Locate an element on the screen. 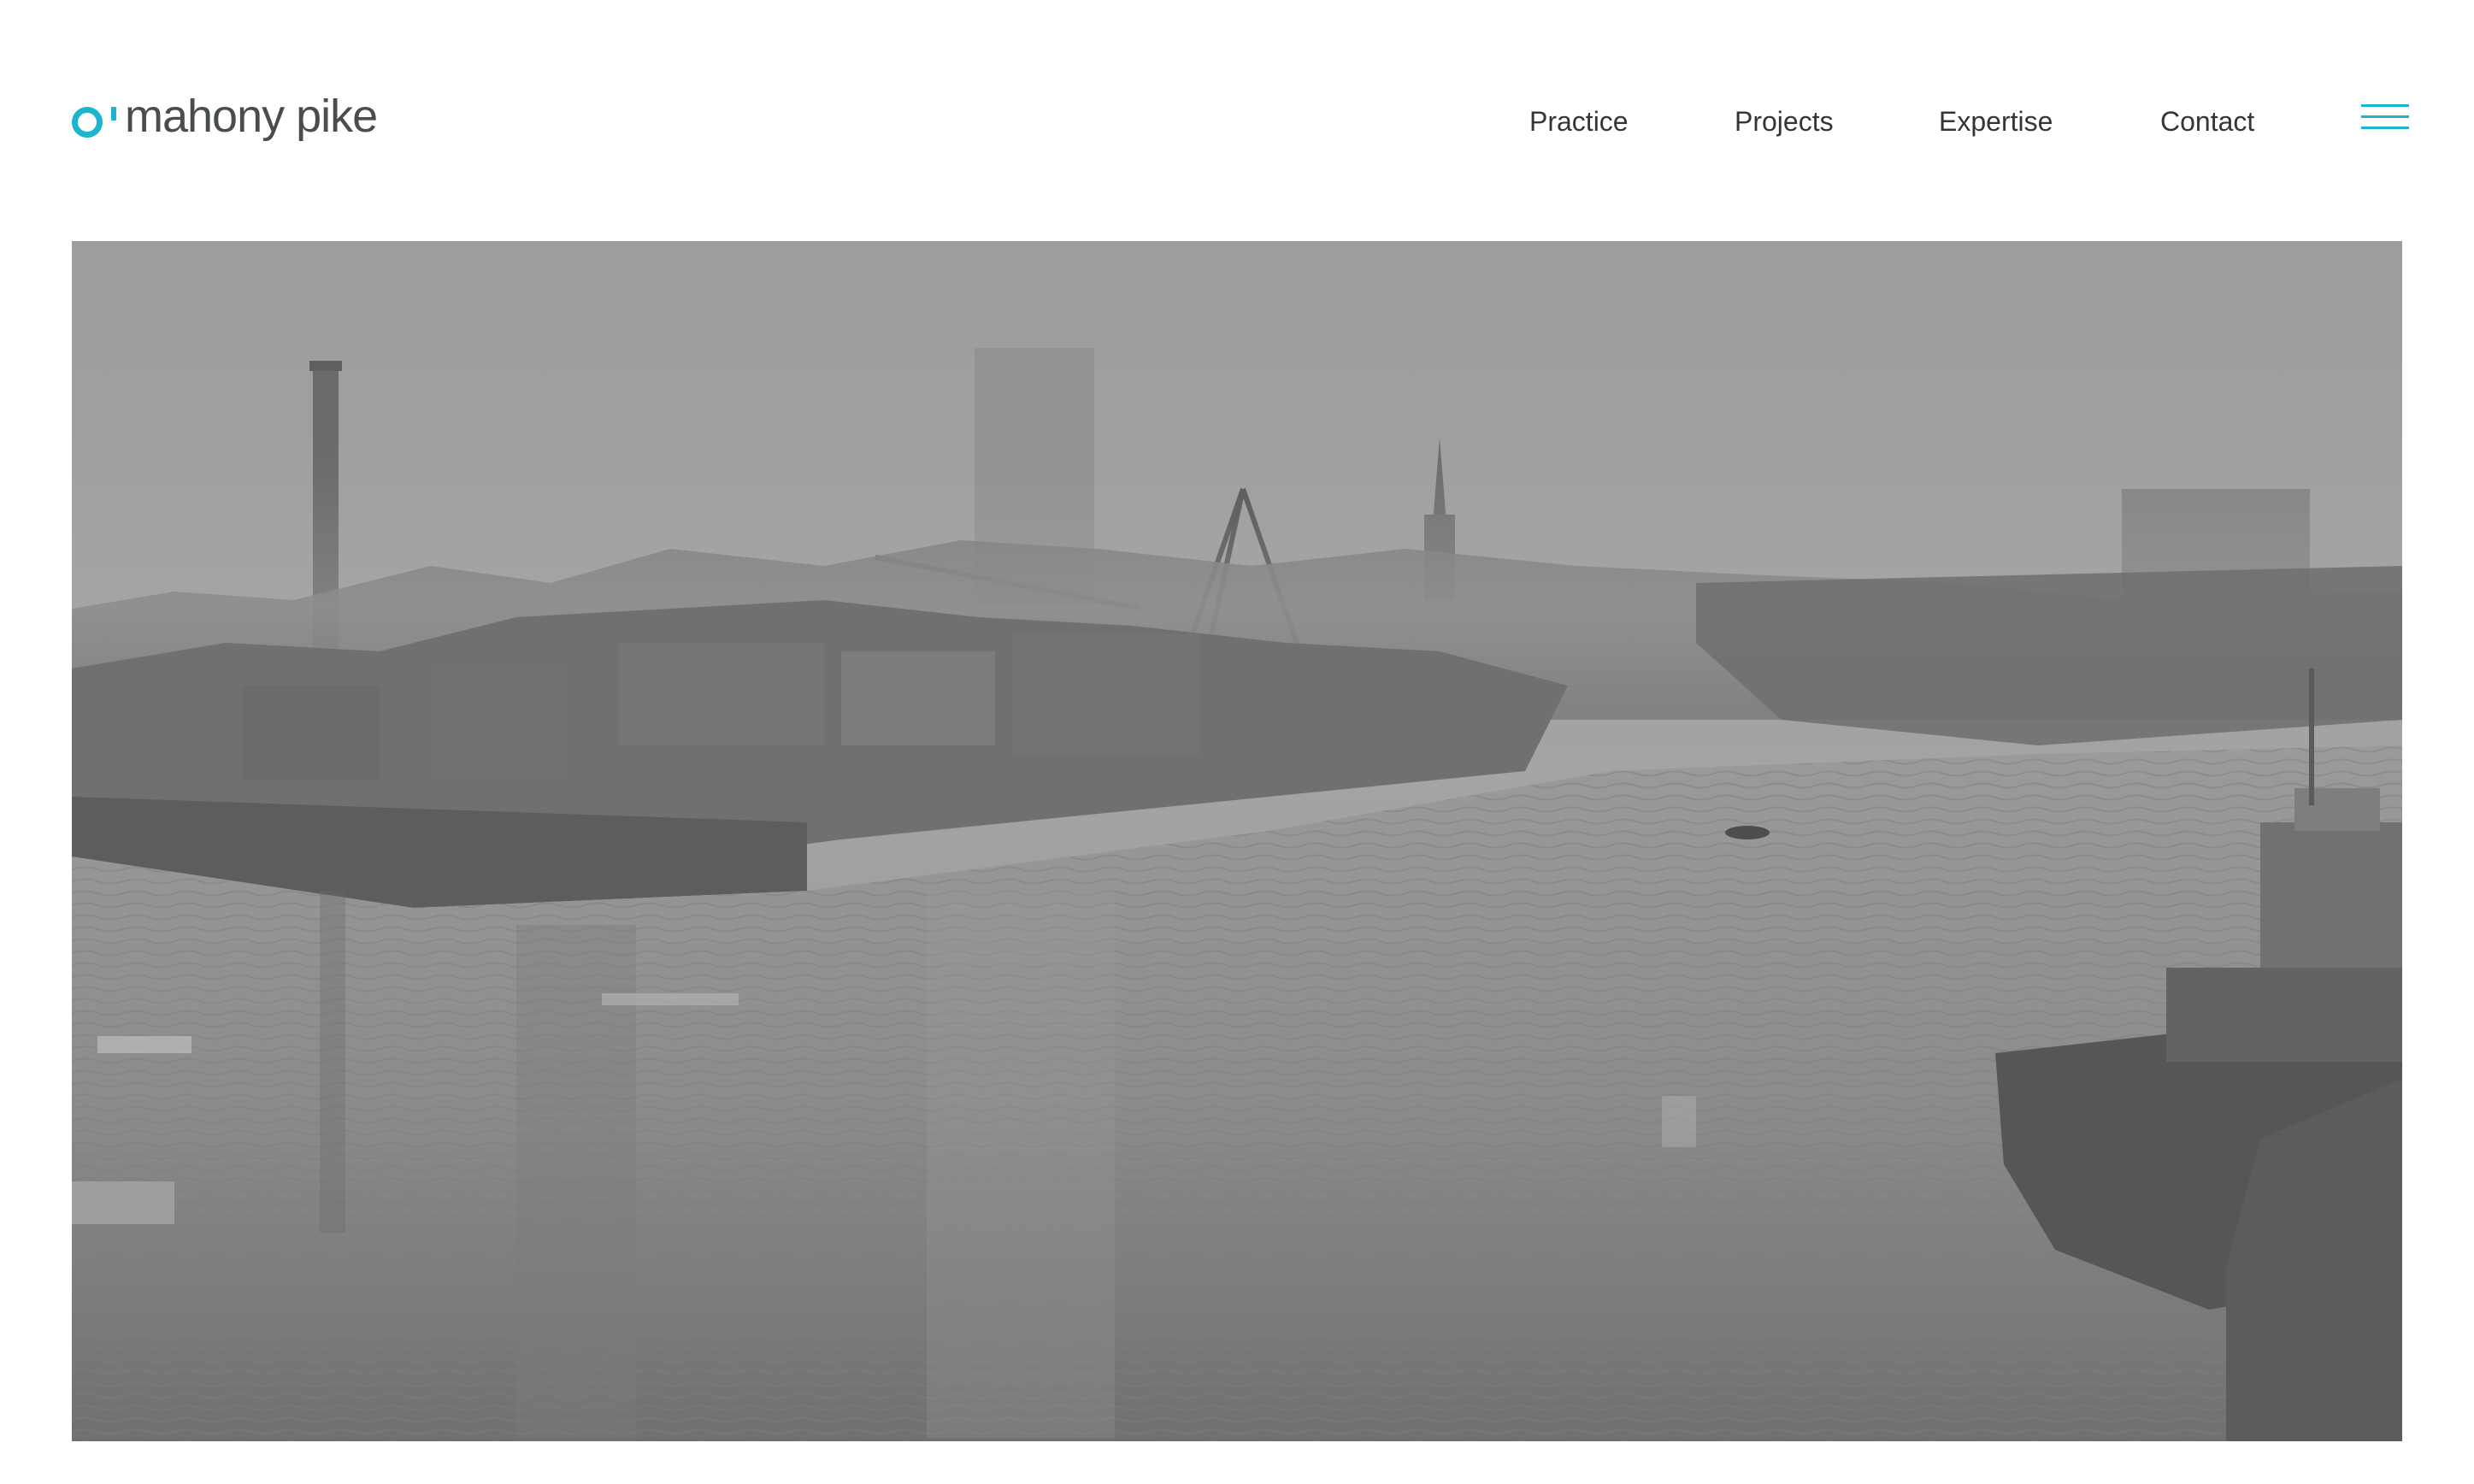 The height and width of the screenshot is (1484, 2474). site-logo: mahony pike is located at coordinates (225, 116).